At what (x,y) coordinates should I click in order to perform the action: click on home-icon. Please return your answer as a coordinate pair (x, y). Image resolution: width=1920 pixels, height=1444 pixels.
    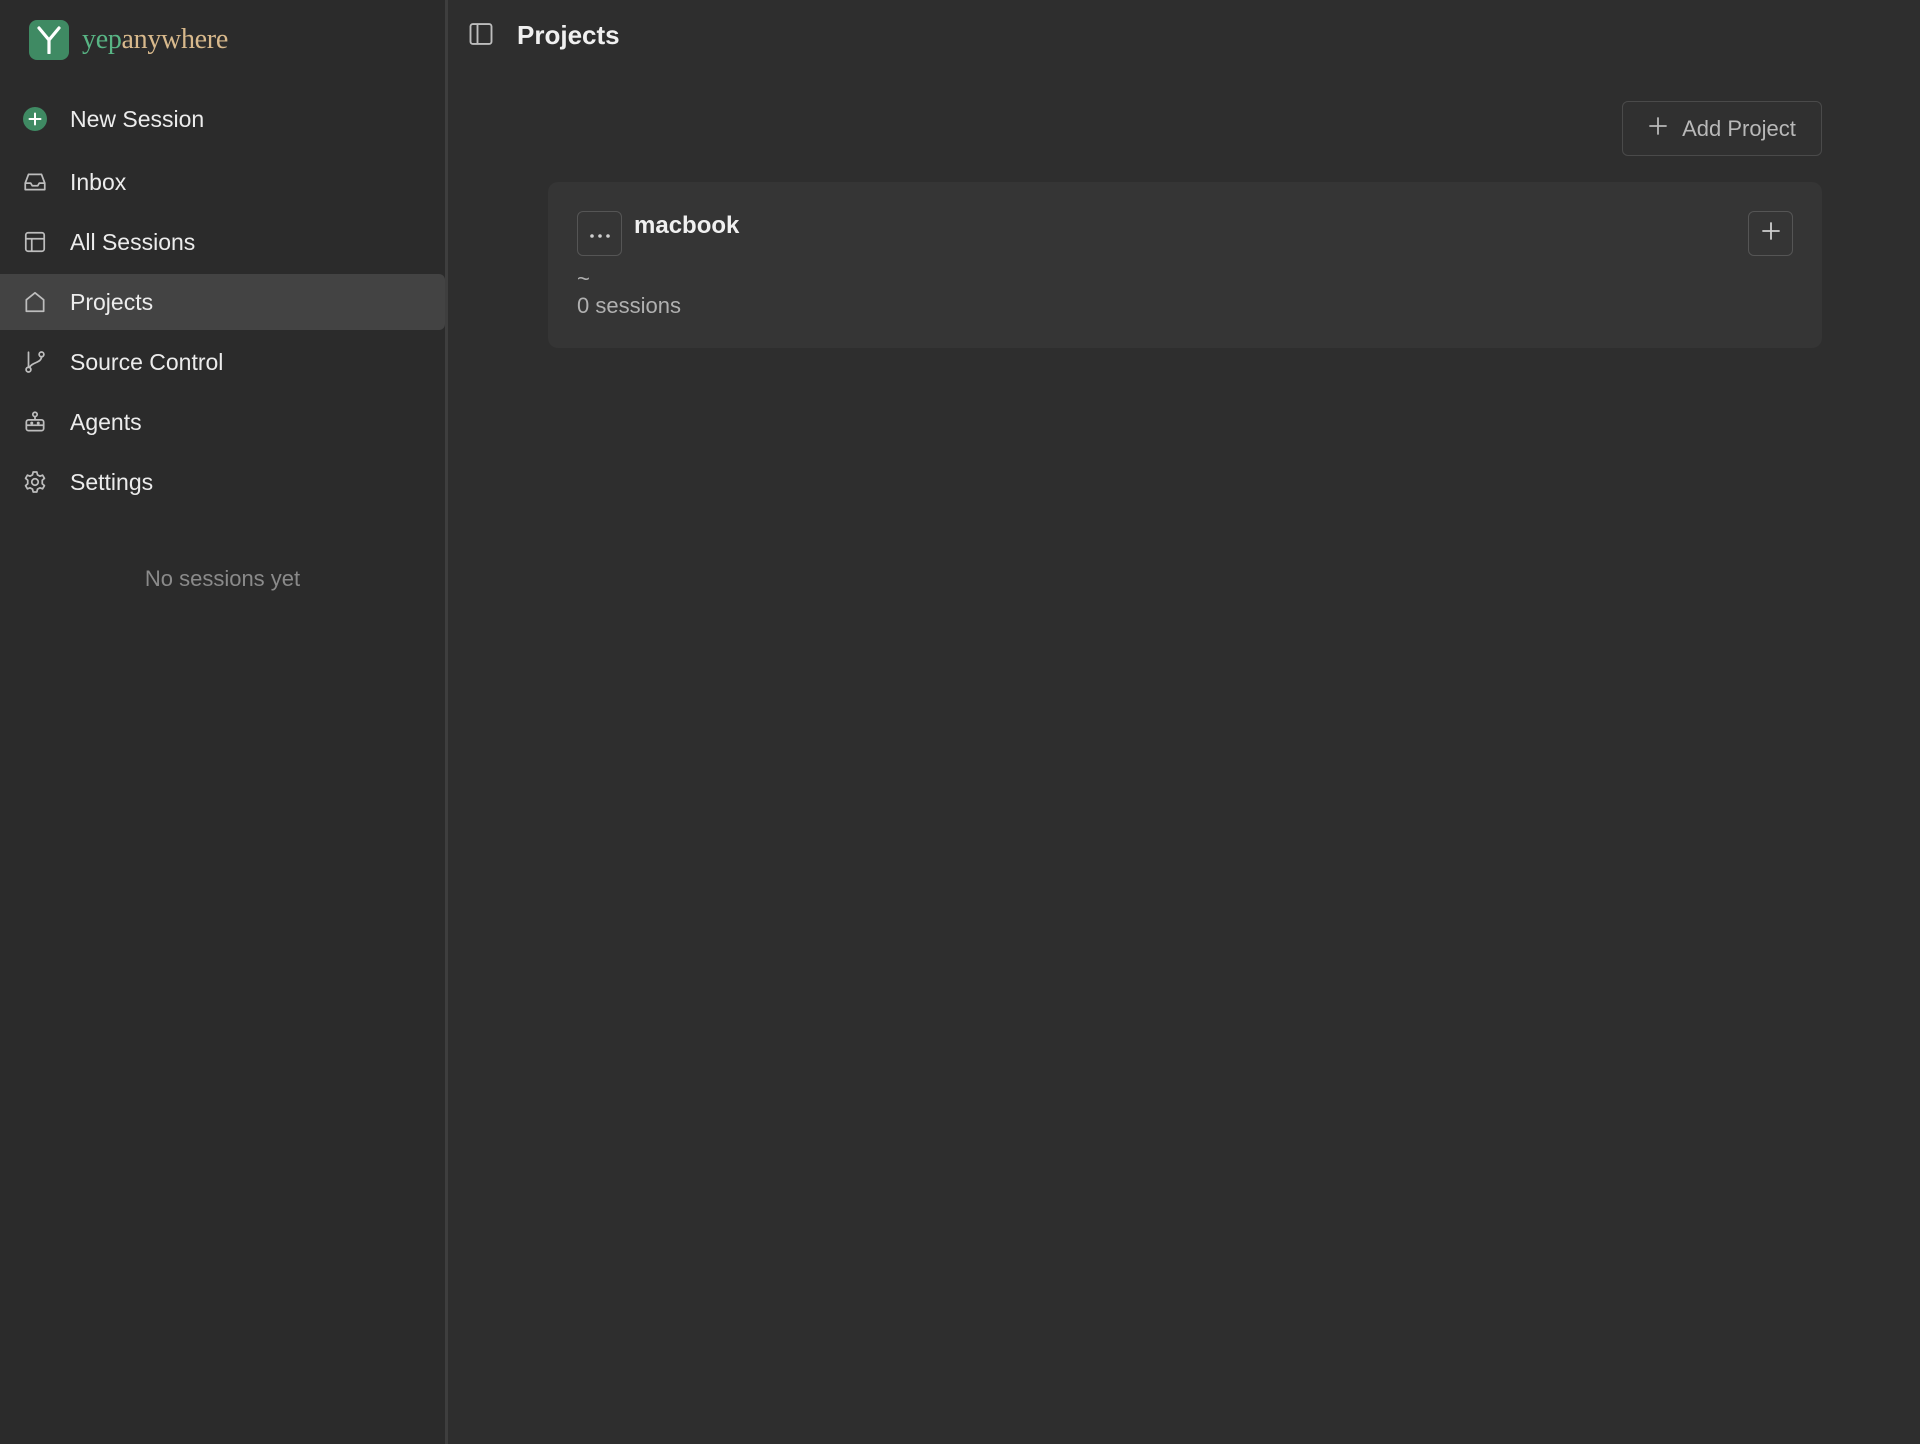
    Looking at the image, I should click on (35, 302).